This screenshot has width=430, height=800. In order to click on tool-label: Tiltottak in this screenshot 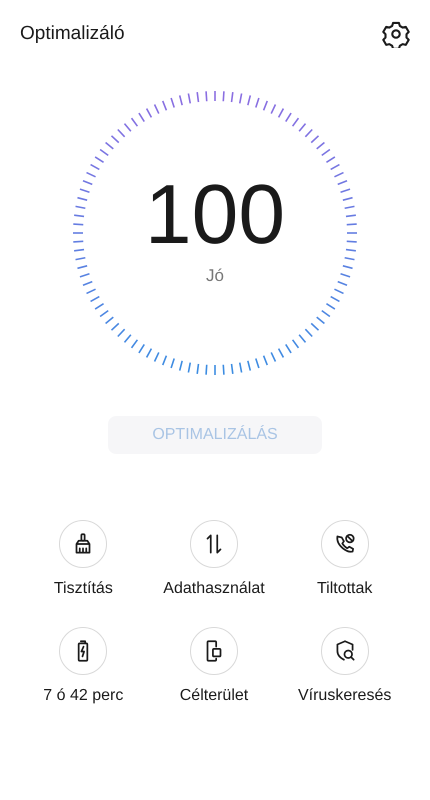, I will do `click(344, 589)`.